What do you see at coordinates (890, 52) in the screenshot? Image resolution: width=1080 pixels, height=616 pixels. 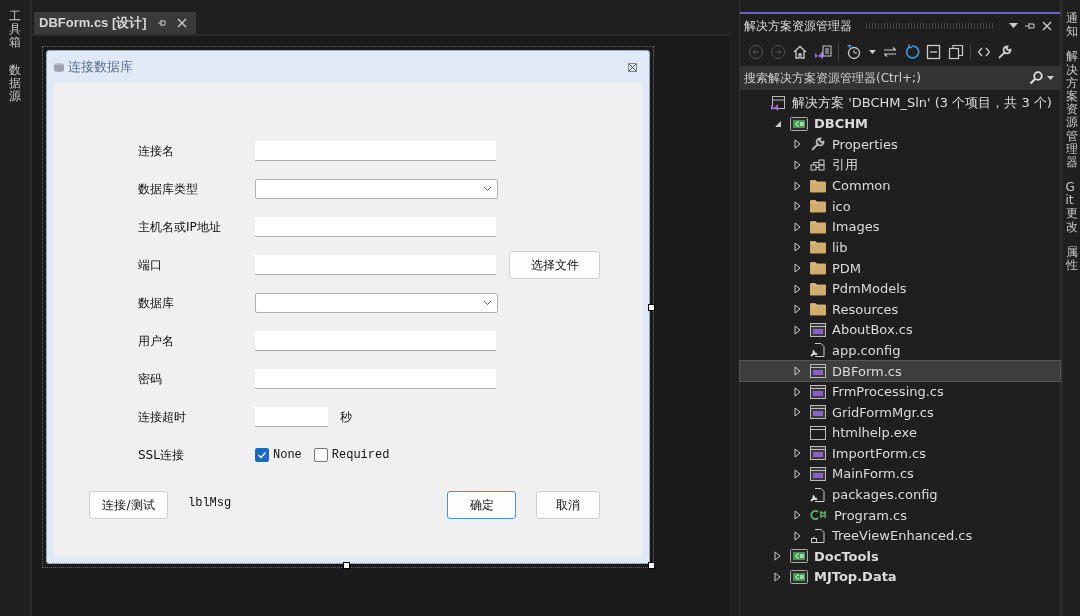 I see `sync-icon` at bounding box center [890, 52].